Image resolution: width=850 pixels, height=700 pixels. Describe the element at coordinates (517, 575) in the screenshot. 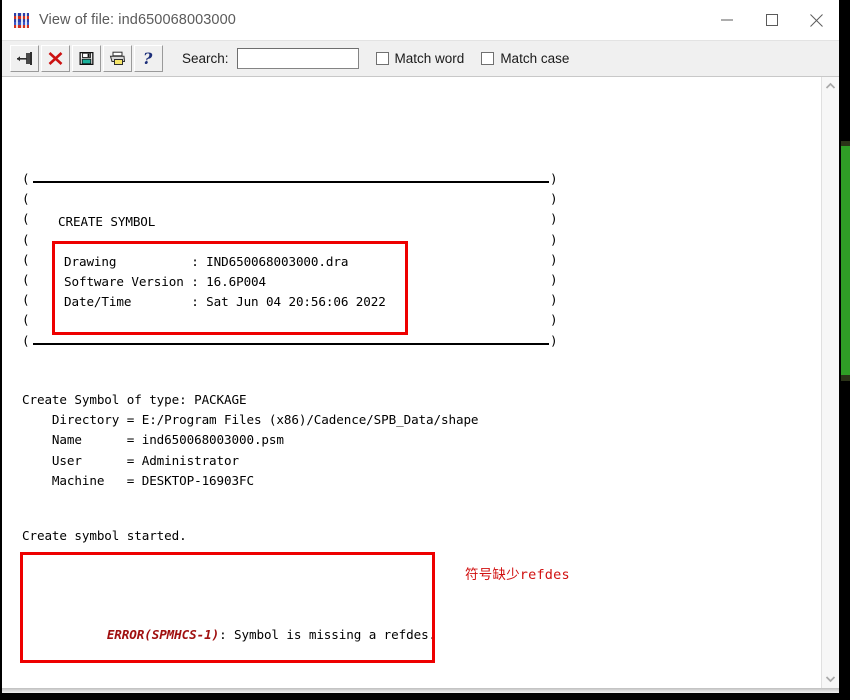

I see `annotation-text: 符号缺少refdes` at that location.